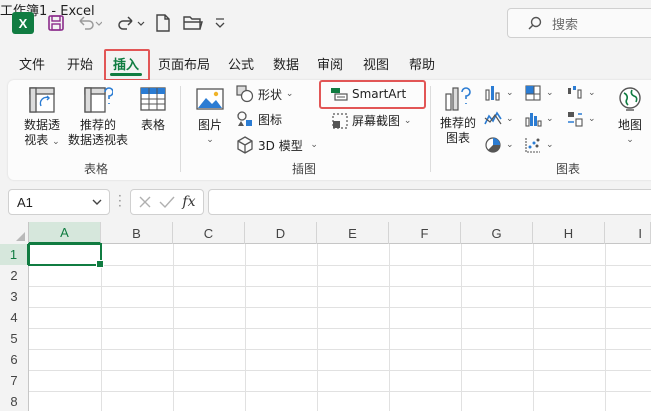  Describe the element at coordinates (429, 202) in the screenshot. I see `formula-input` at that location.